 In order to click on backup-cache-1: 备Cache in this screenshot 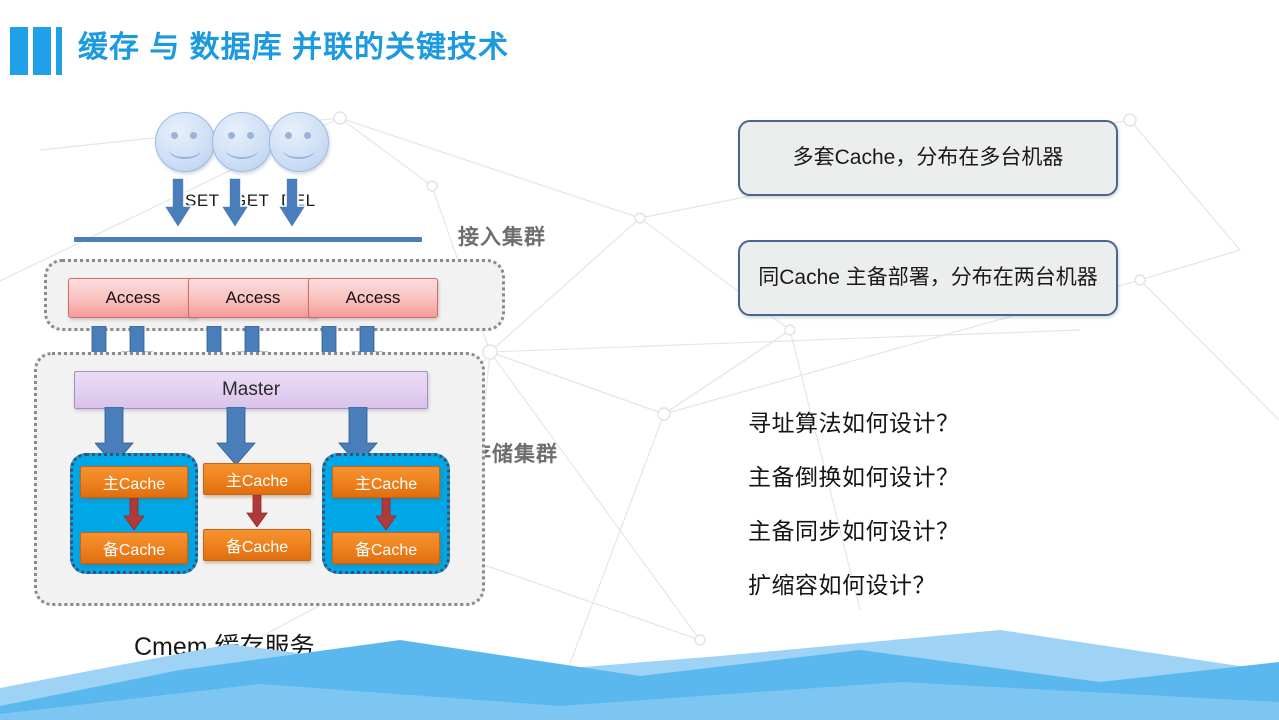, I will do `click(134, 548)`.